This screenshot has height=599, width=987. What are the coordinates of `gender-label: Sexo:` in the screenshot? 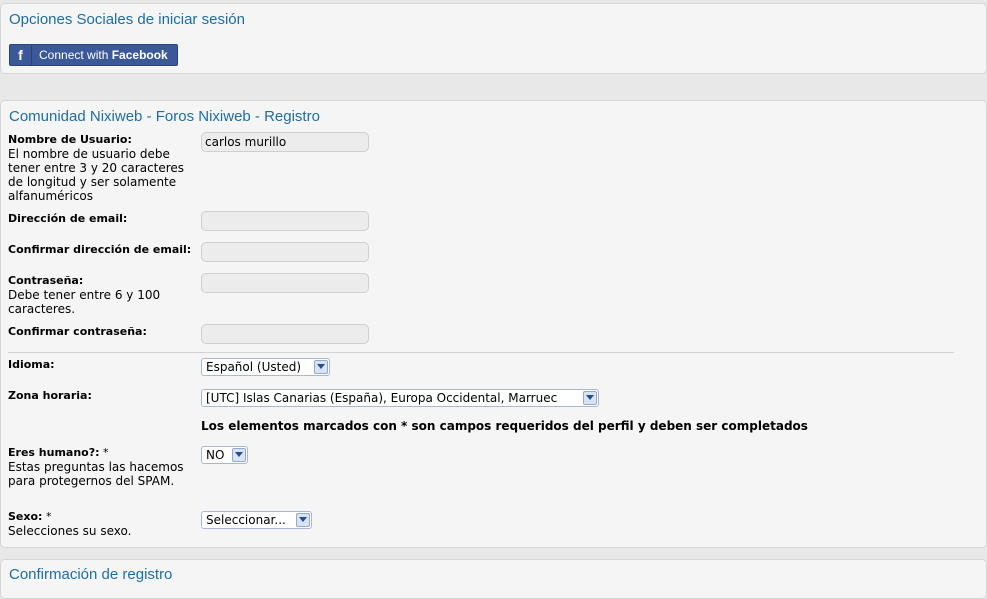 It's located at (25, 516).